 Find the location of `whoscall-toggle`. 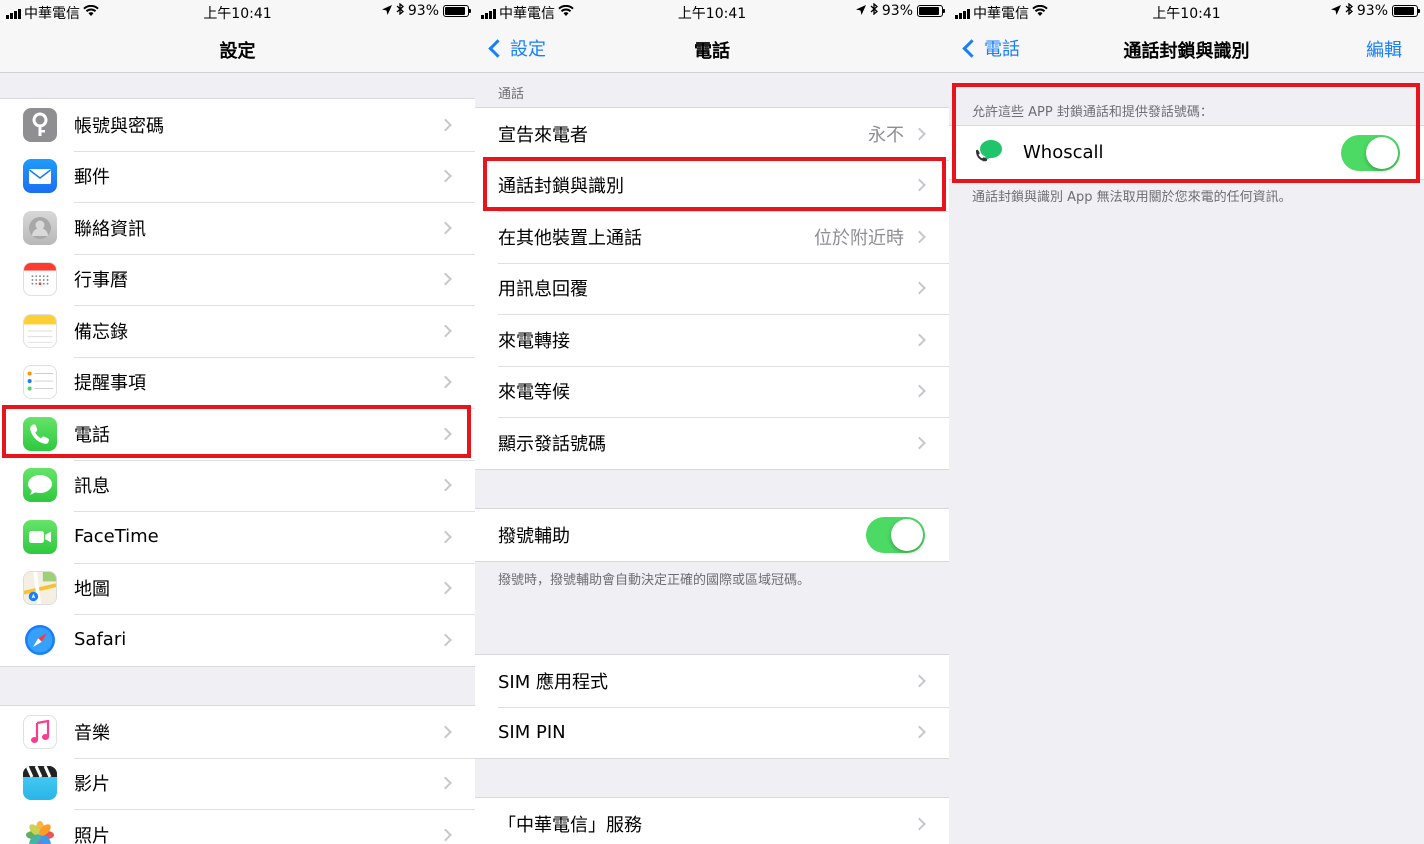

whoscall-toggle is located at coordinates (1370, 152).